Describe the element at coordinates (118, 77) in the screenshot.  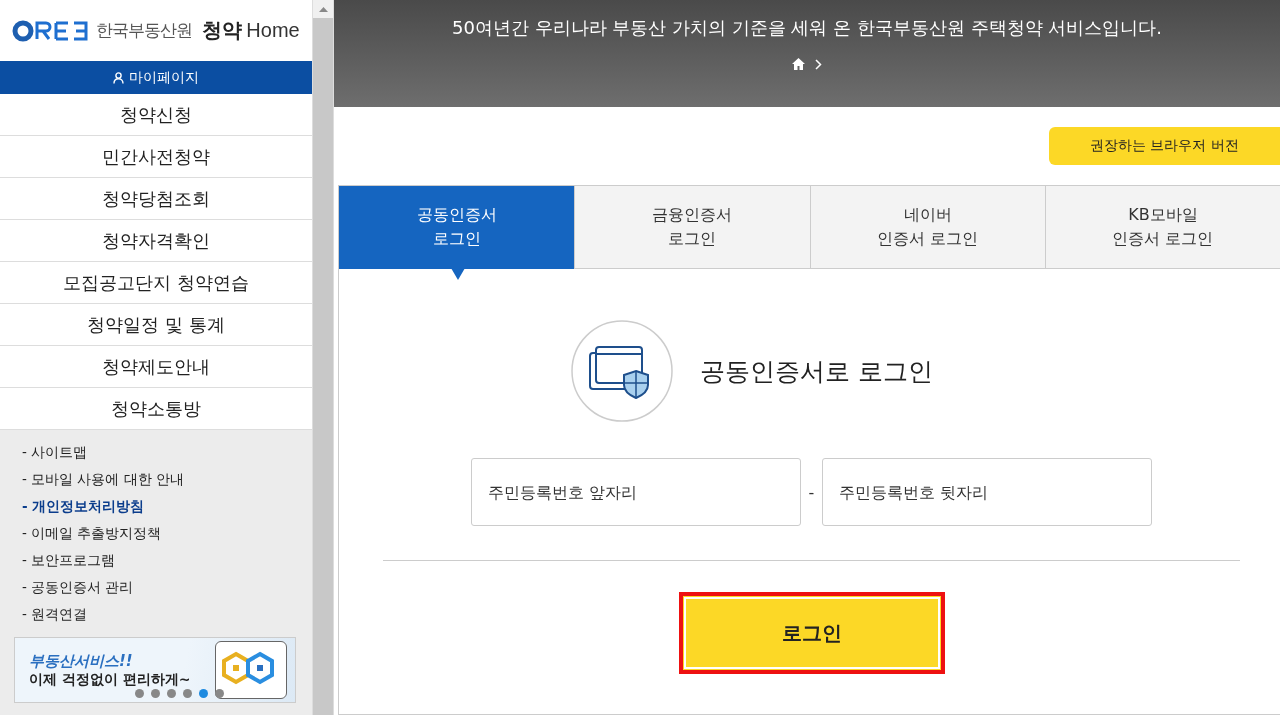
I see `person-icon` at that location.